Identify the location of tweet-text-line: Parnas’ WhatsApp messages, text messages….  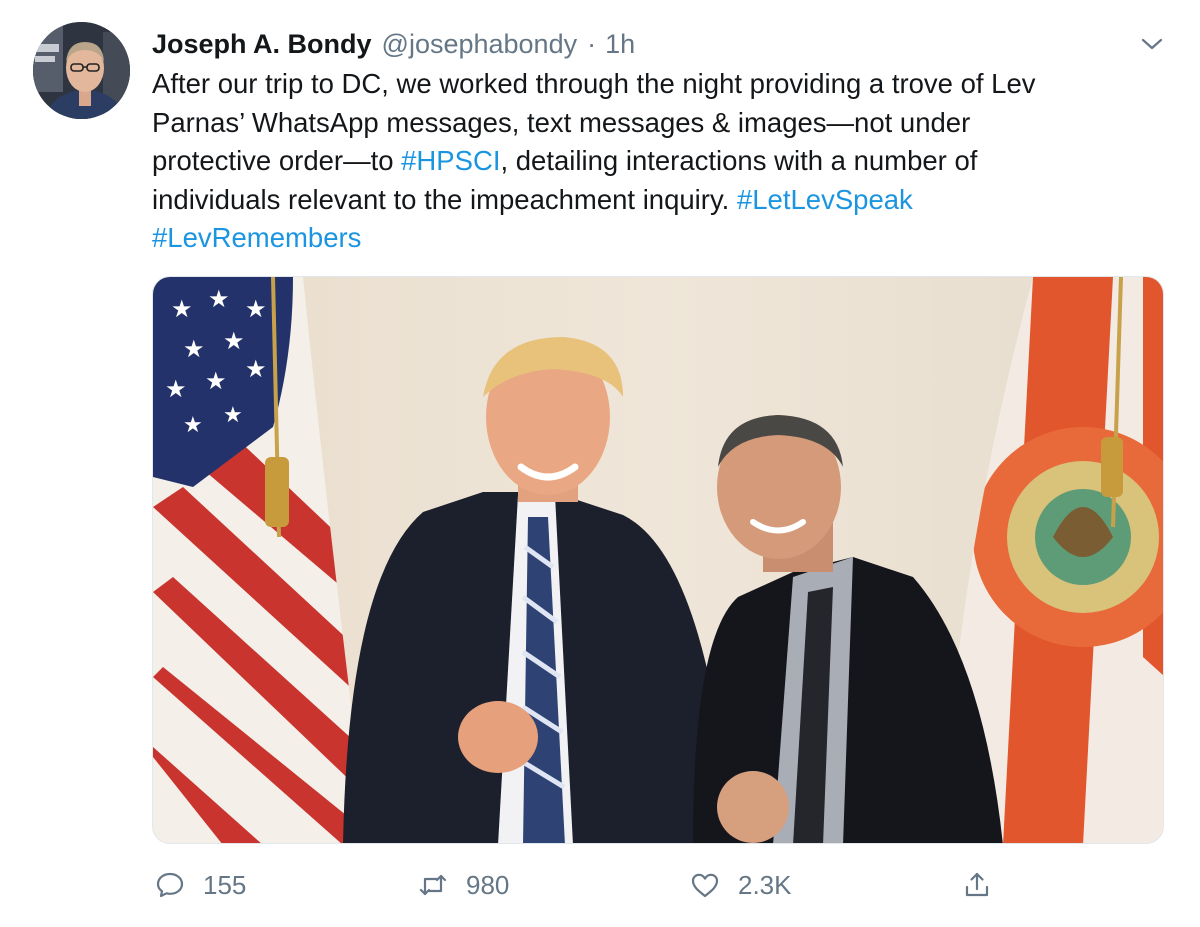
(657, 123).